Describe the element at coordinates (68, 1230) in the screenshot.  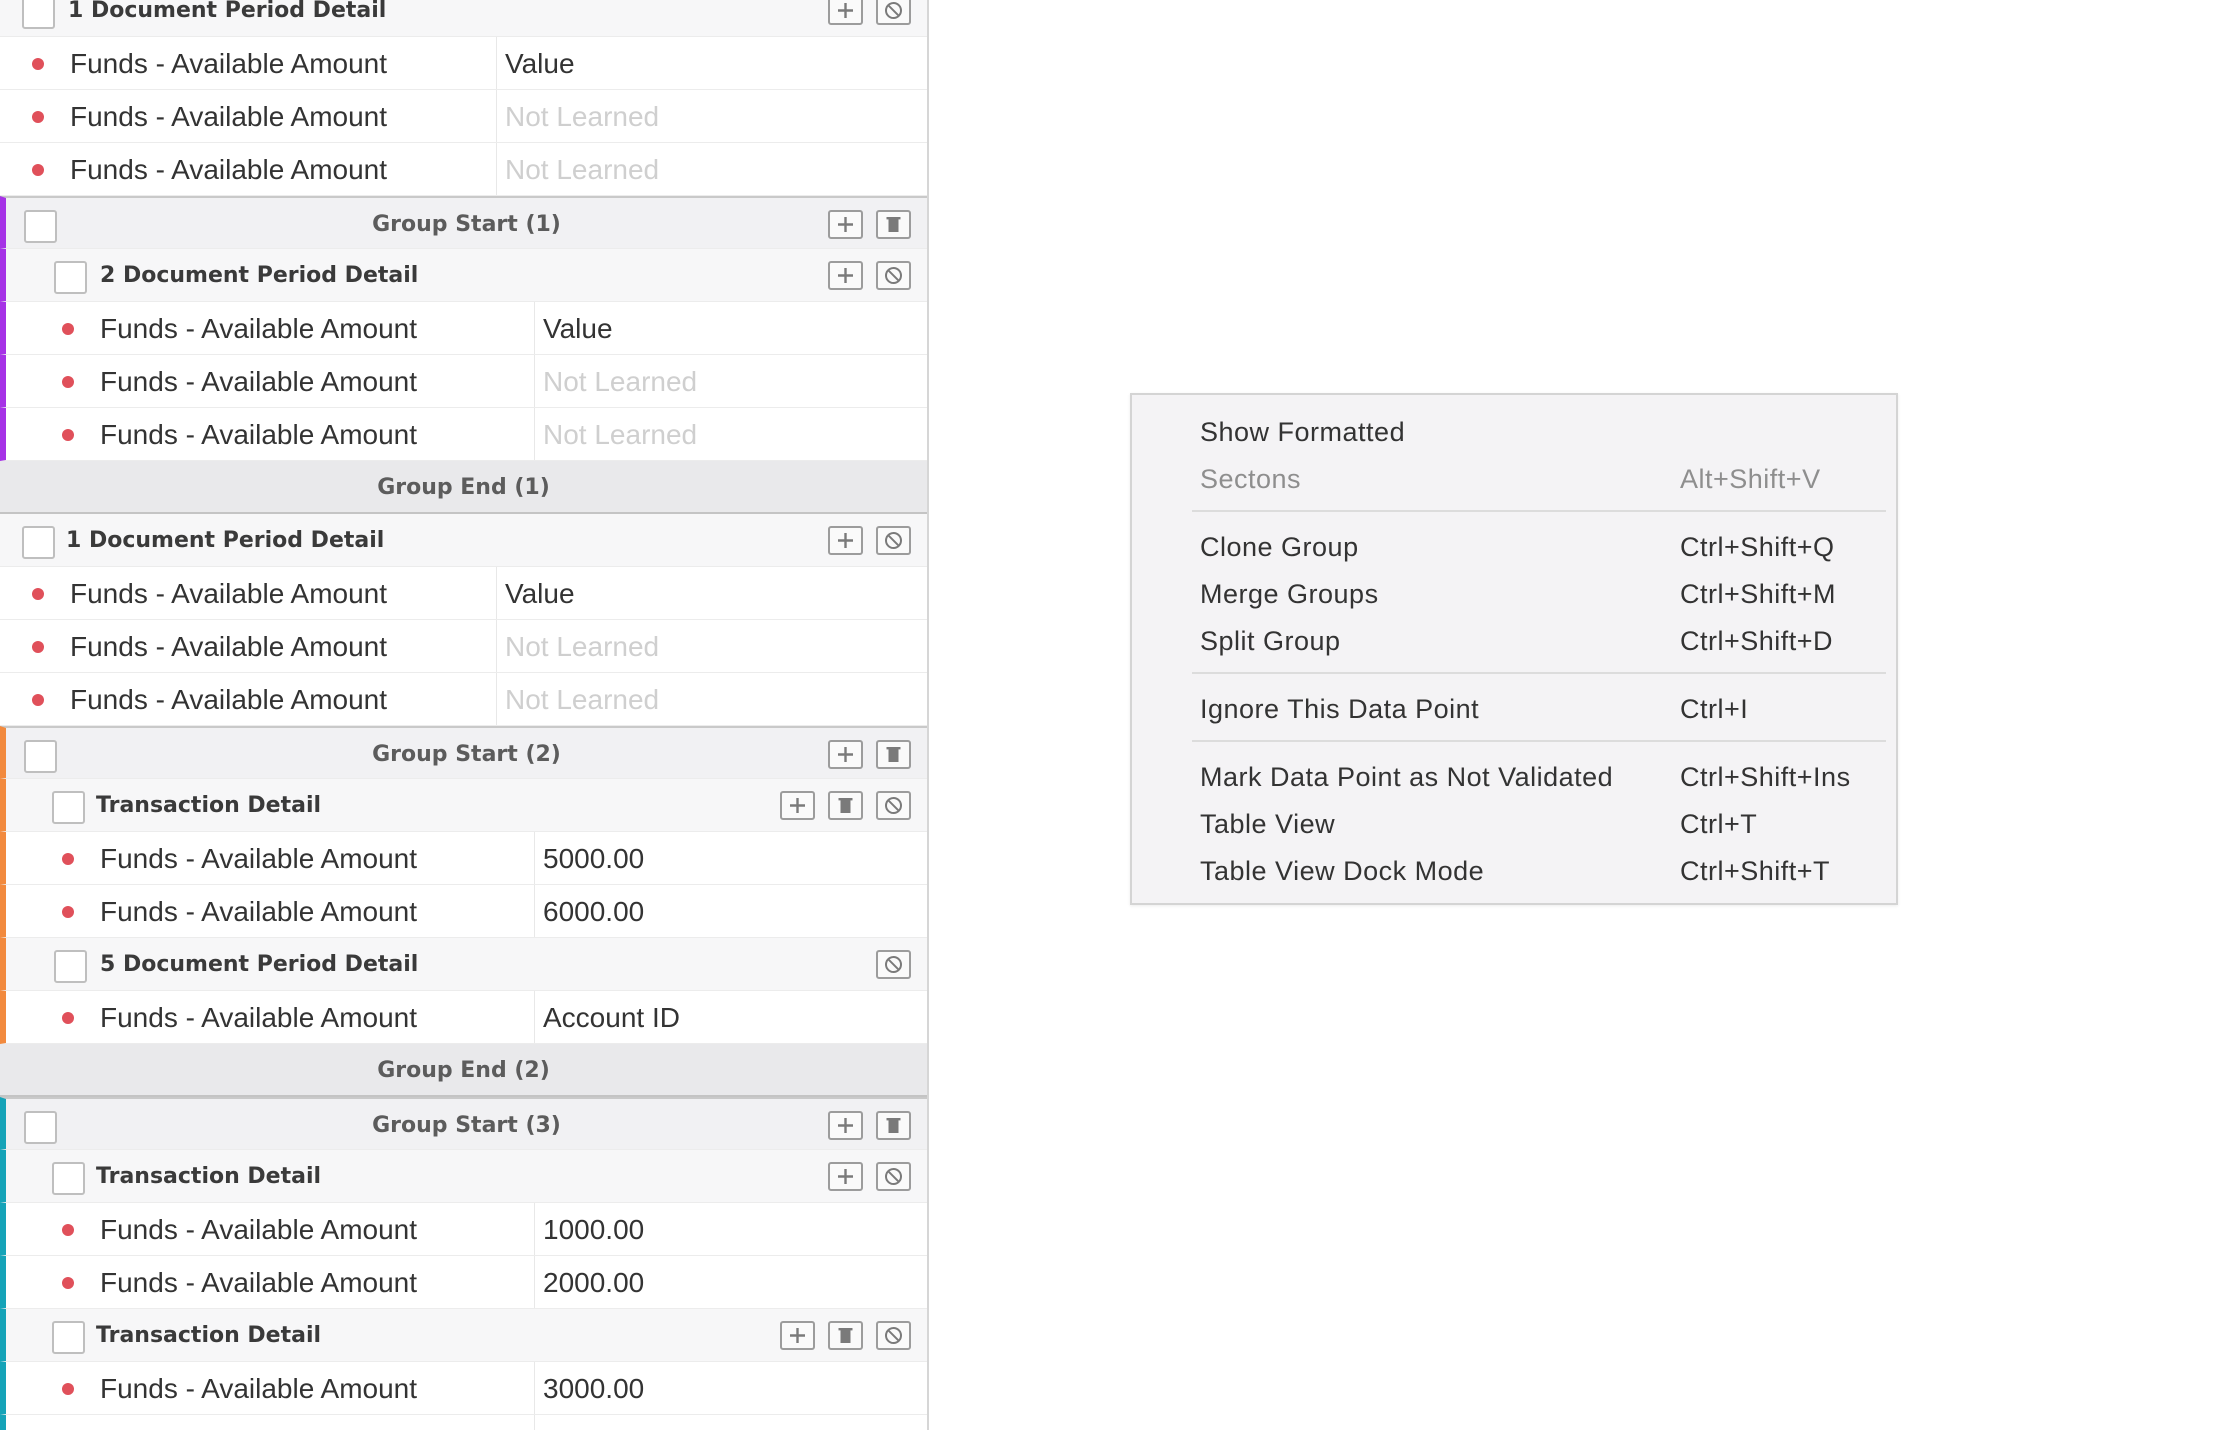
I see `status-dot` at that location.